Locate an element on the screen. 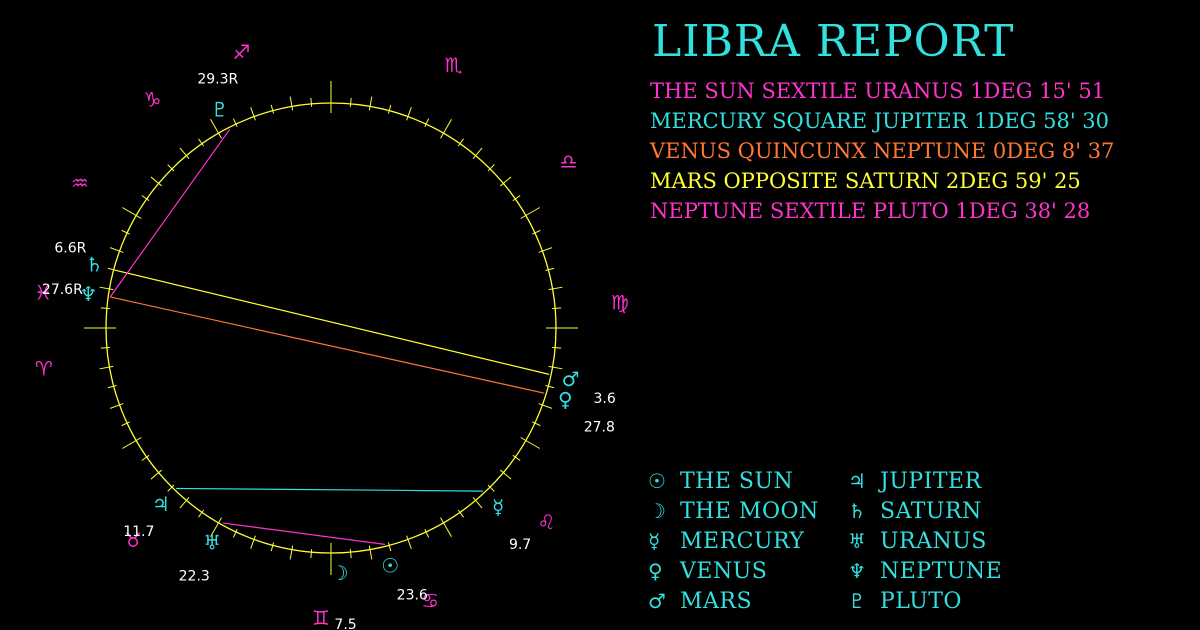 Image resolution: width=1200 pixels, height=630 pixels. legend-label: MERCURY is located at coordinates (742, 541).